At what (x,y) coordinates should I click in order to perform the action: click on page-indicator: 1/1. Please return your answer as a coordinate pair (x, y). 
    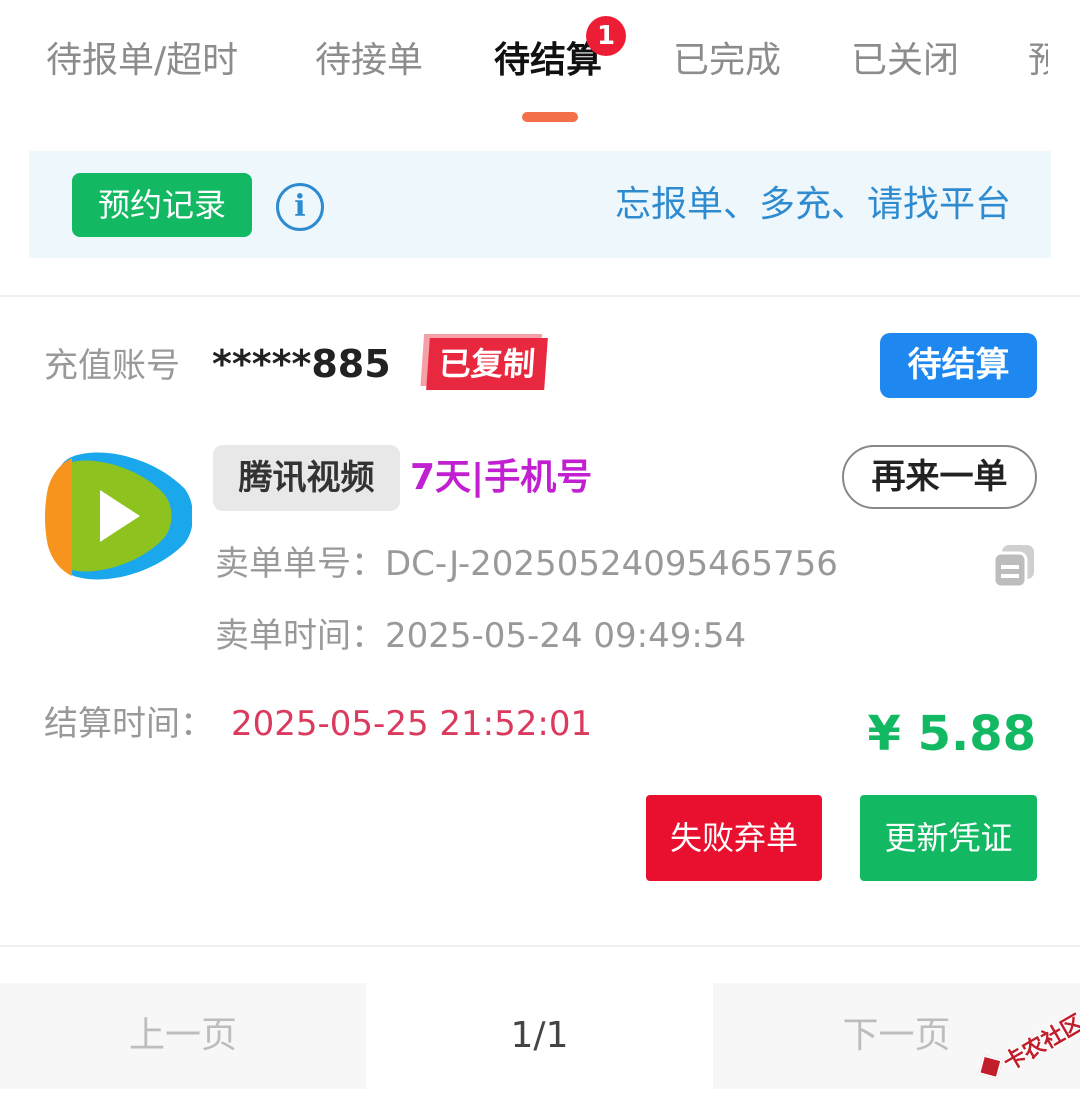
    Looking at the image, I should click on (539, 1036).